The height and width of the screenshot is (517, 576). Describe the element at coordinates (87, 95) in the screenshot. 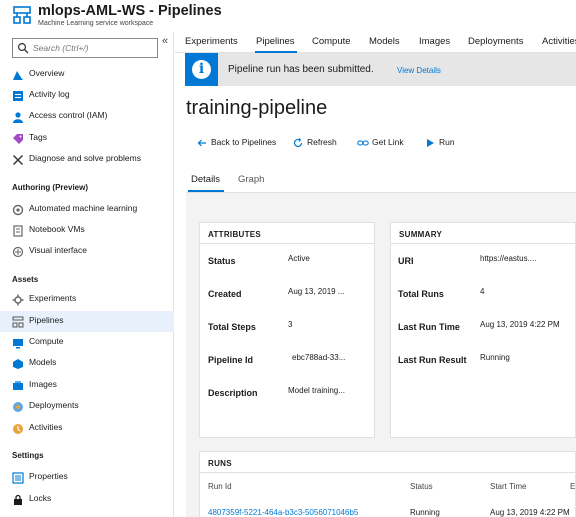

I see `sidebar-item-activity-log: Activity log` at that location.